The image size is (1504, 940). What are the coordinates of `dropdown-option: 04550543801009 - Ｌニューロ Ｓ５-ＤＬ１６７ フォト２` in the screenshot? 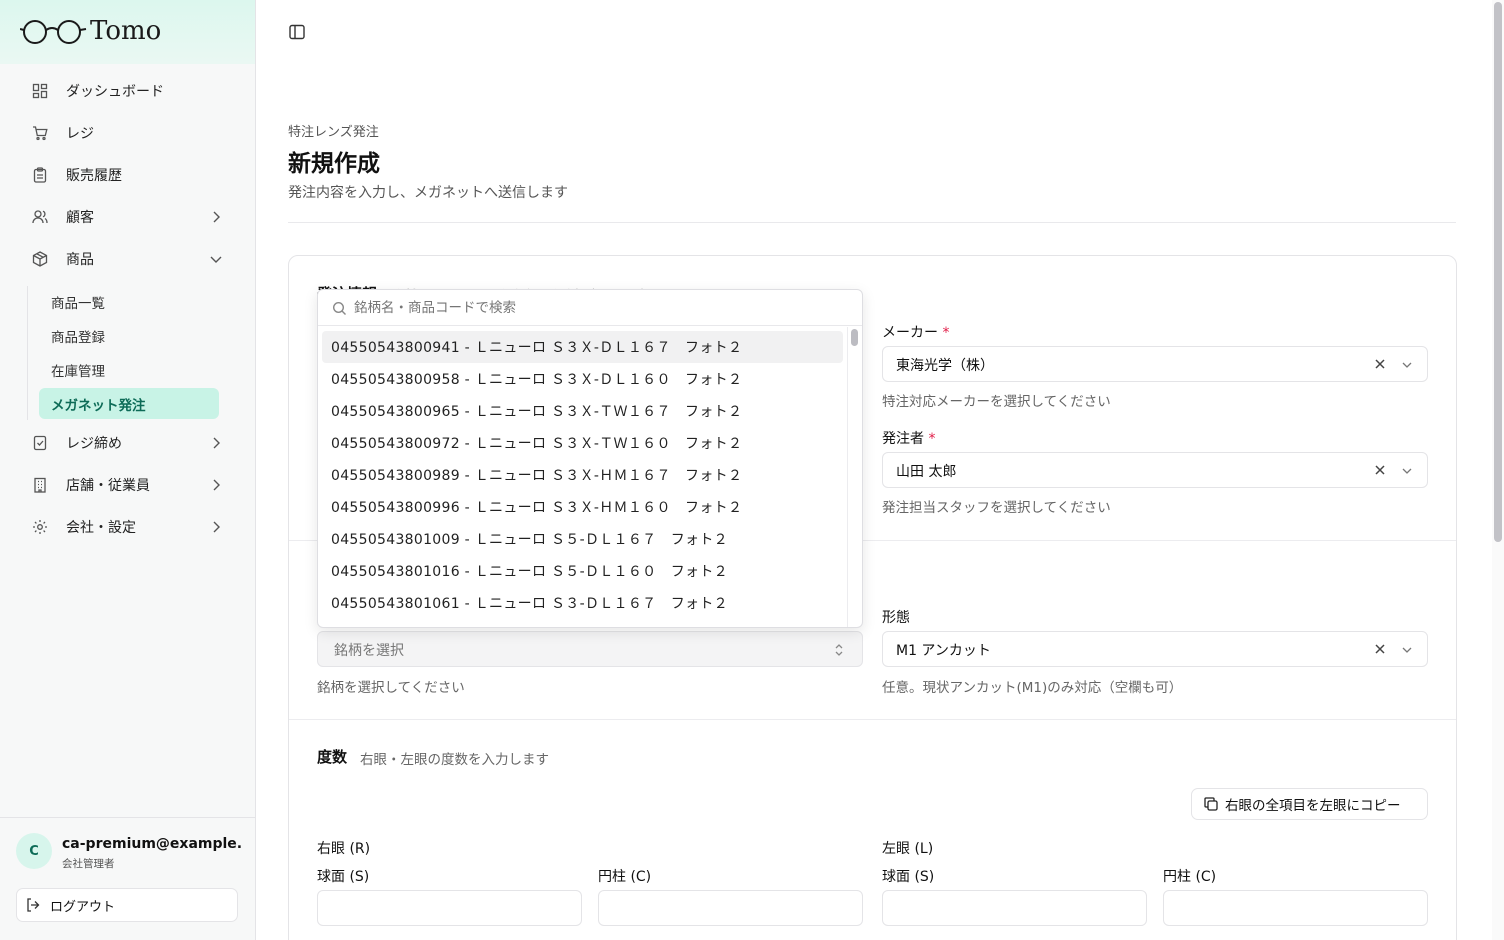 It's located at (582, 539).